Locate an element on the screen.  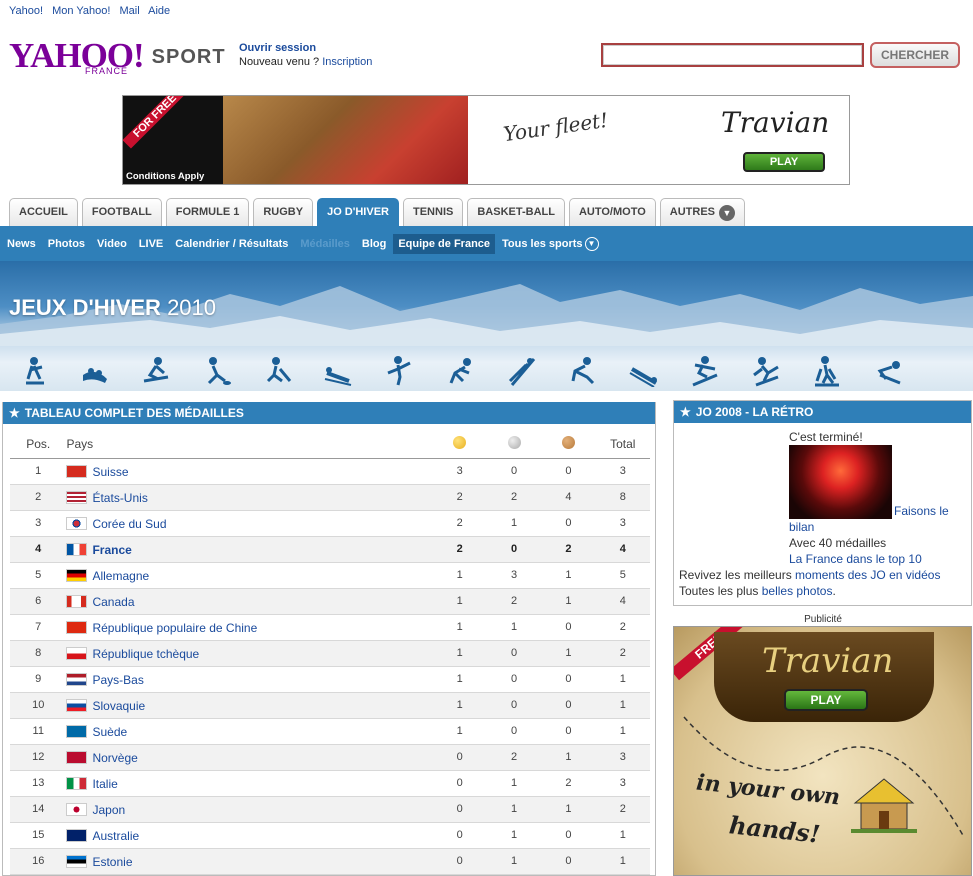
tab-accueil: ACCUEIL is located at coordinates (43, 212).